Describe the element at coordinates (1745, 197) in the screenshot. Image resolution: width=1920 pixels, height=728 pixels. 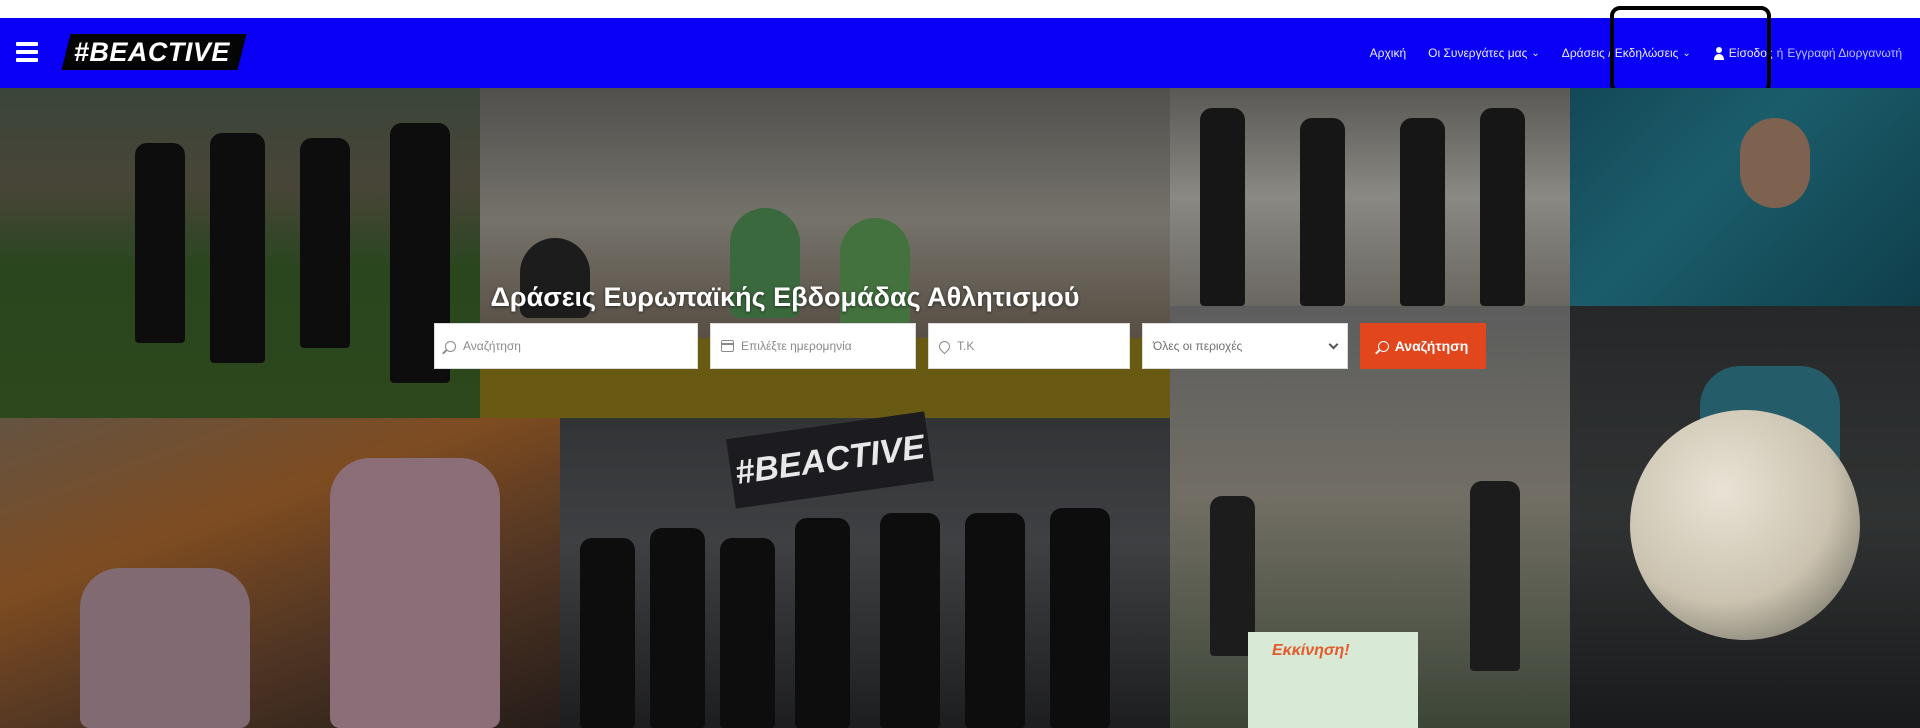
I see `hero-photo-water-polo` at that location.